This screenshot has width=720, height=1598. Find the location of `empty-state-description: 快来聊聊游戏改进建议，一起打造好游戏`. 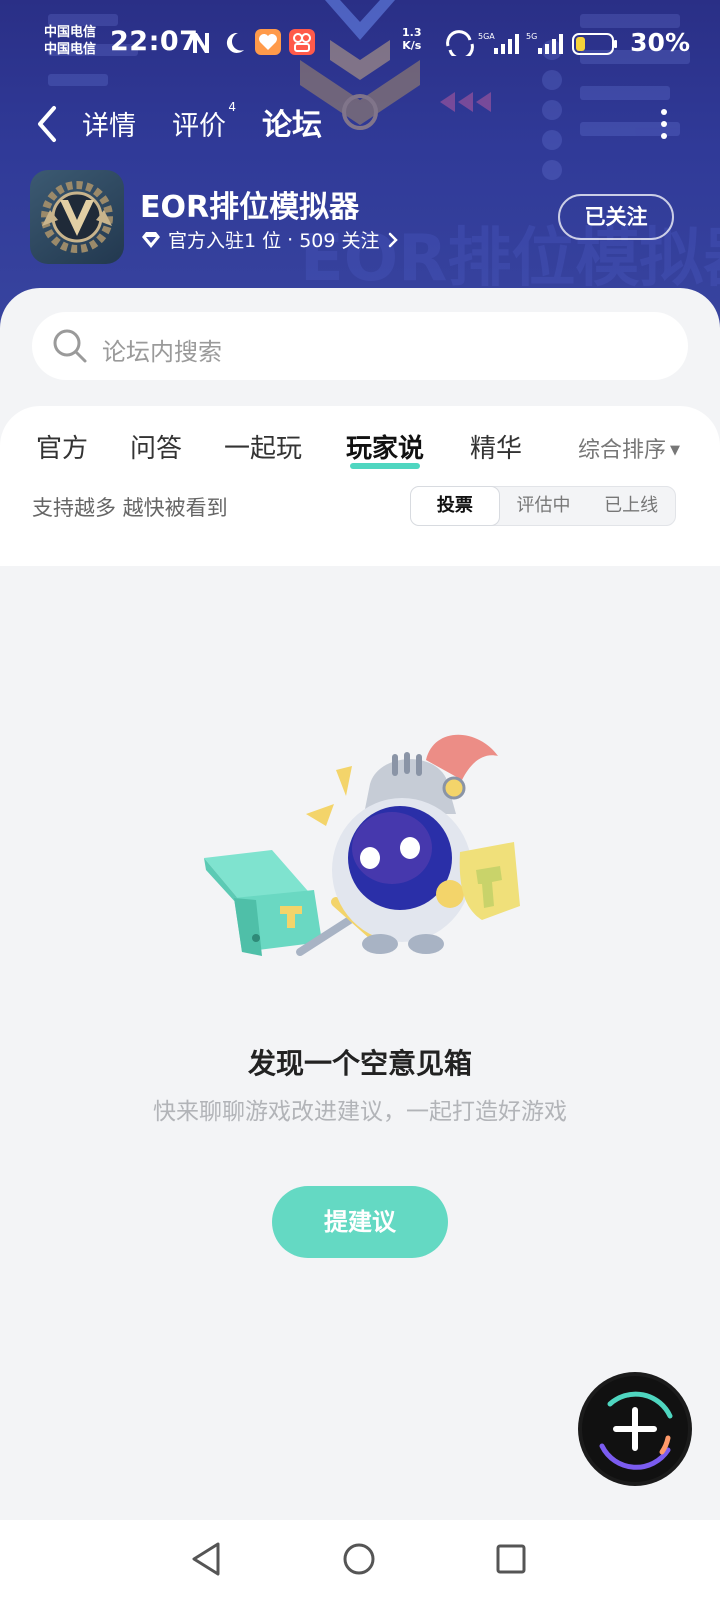

empty-state-description: 快来聊聊游戏改进建议，一起打造好游戏 is located at coordinates (360, 1112).